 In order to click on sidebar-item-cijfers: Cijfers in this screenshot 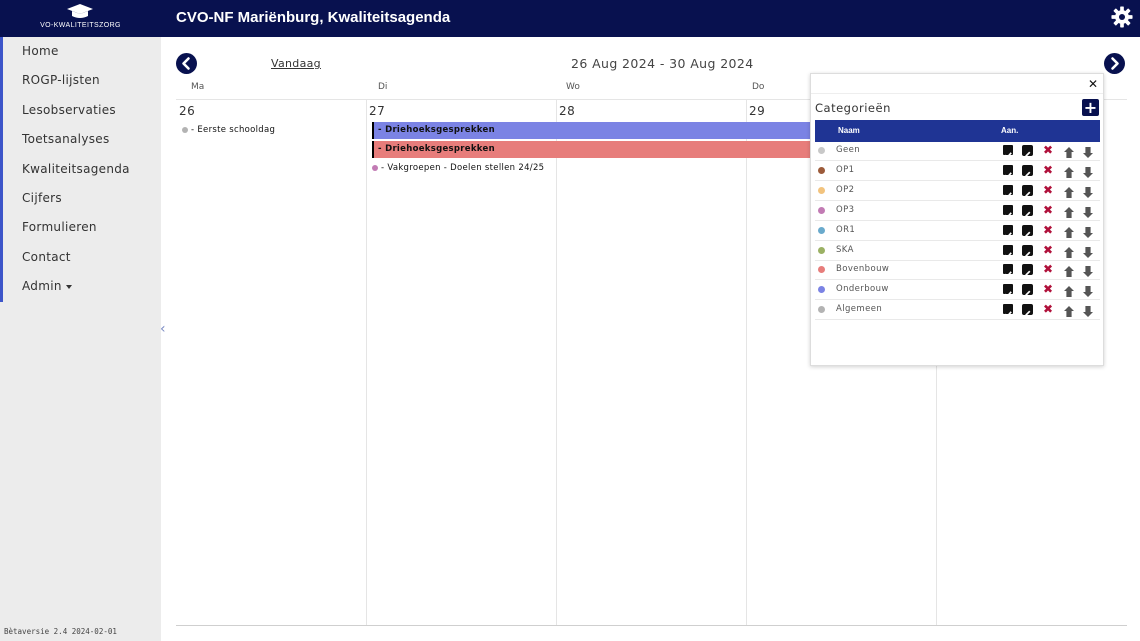, I will do `click(82, 198)`.